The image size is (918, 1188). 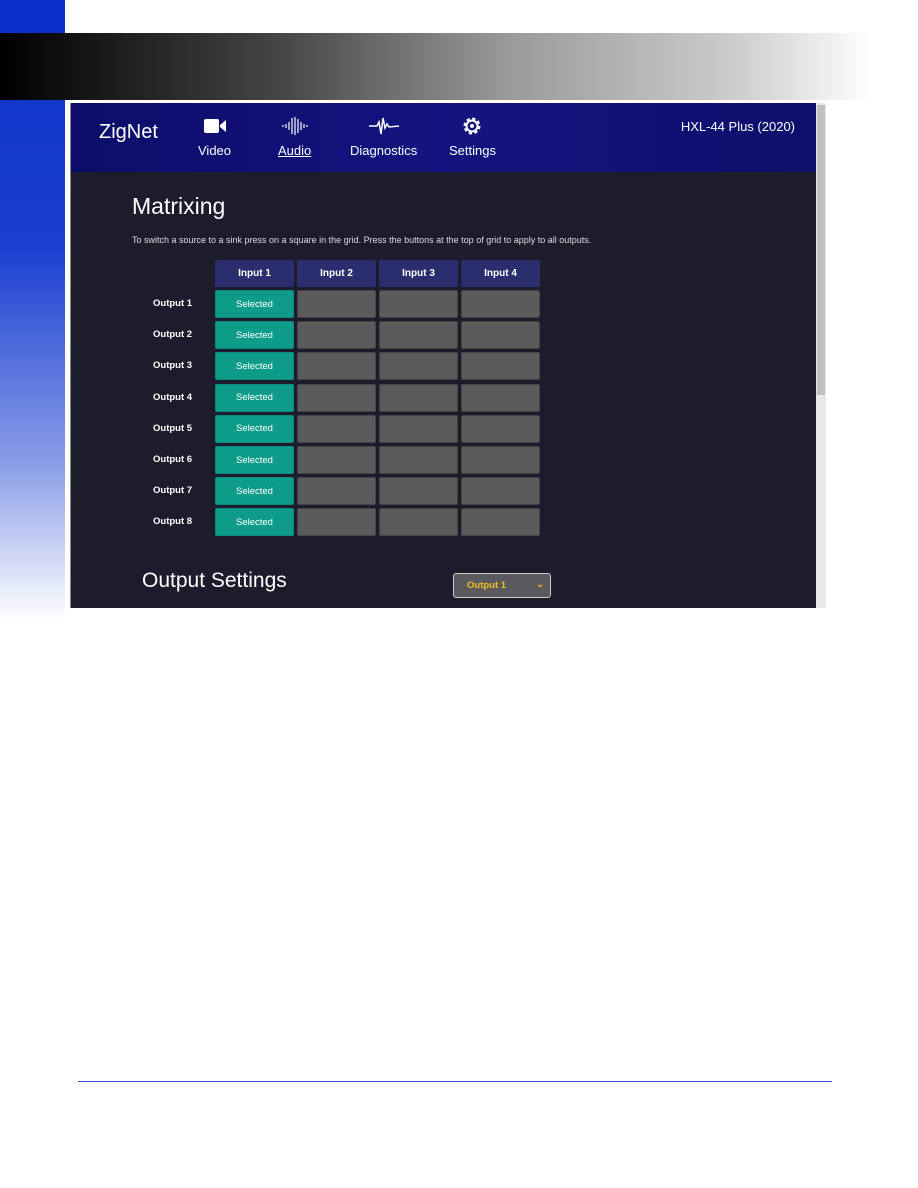 What do you see at coordinates (173, 397) in the screenshot?
I see `output-label: Output 4` at bounding box center [173, 397].